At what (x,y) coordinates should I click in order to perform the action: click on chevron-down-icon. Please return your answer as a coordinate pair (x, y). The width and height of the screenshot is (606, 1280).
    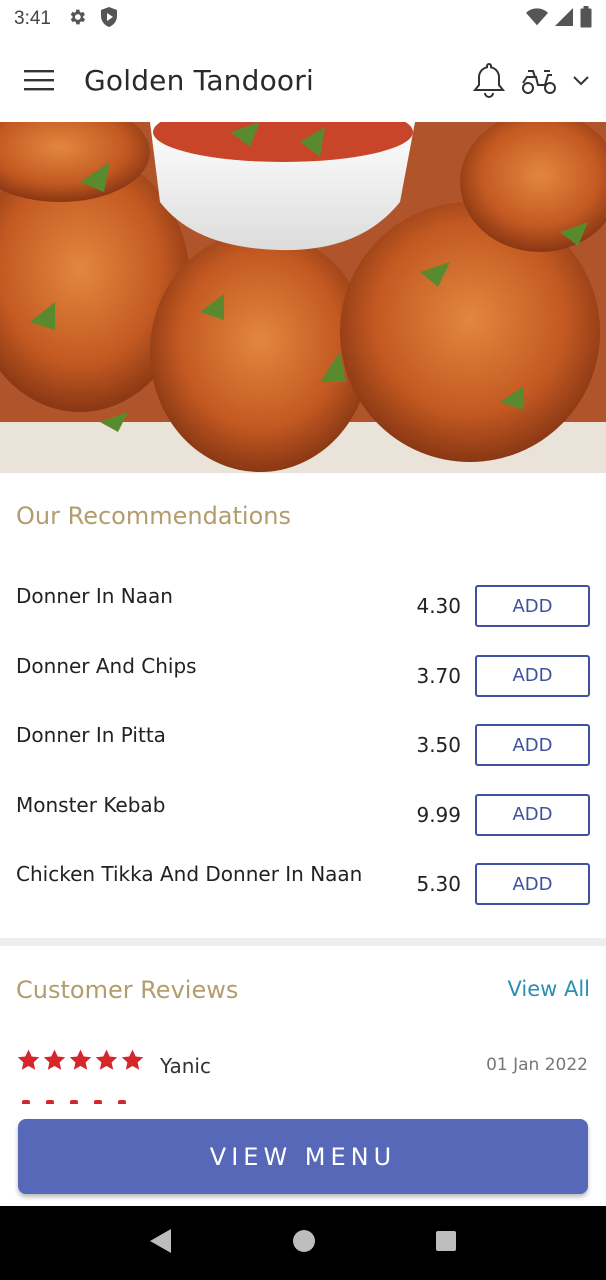
    Looking at the image, I should click on (581, 80).